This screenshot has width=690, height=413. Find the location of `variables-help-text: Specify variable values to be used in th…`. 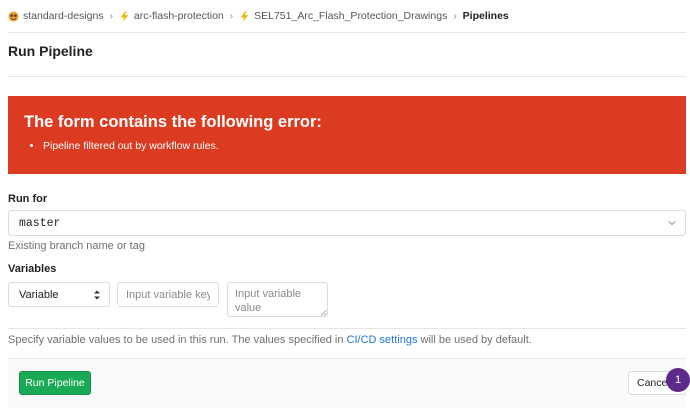

variables-help-text: Specify variable values to be used in th… is located at coordinates (270, 340).